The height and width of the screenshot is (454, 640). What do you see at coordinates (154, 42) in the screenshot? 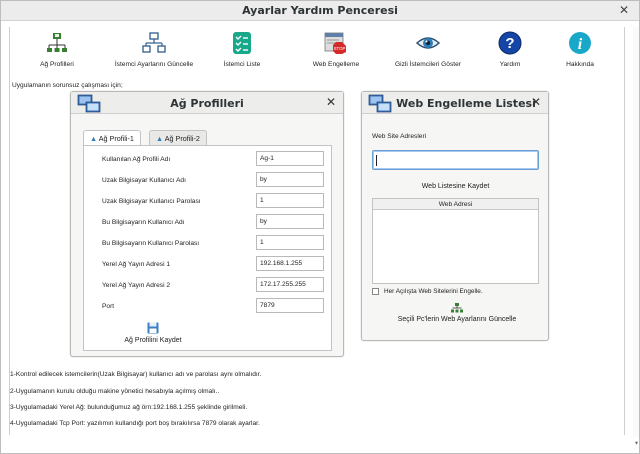
I see `network-diagram-icon` at bounding box center [154, 42].